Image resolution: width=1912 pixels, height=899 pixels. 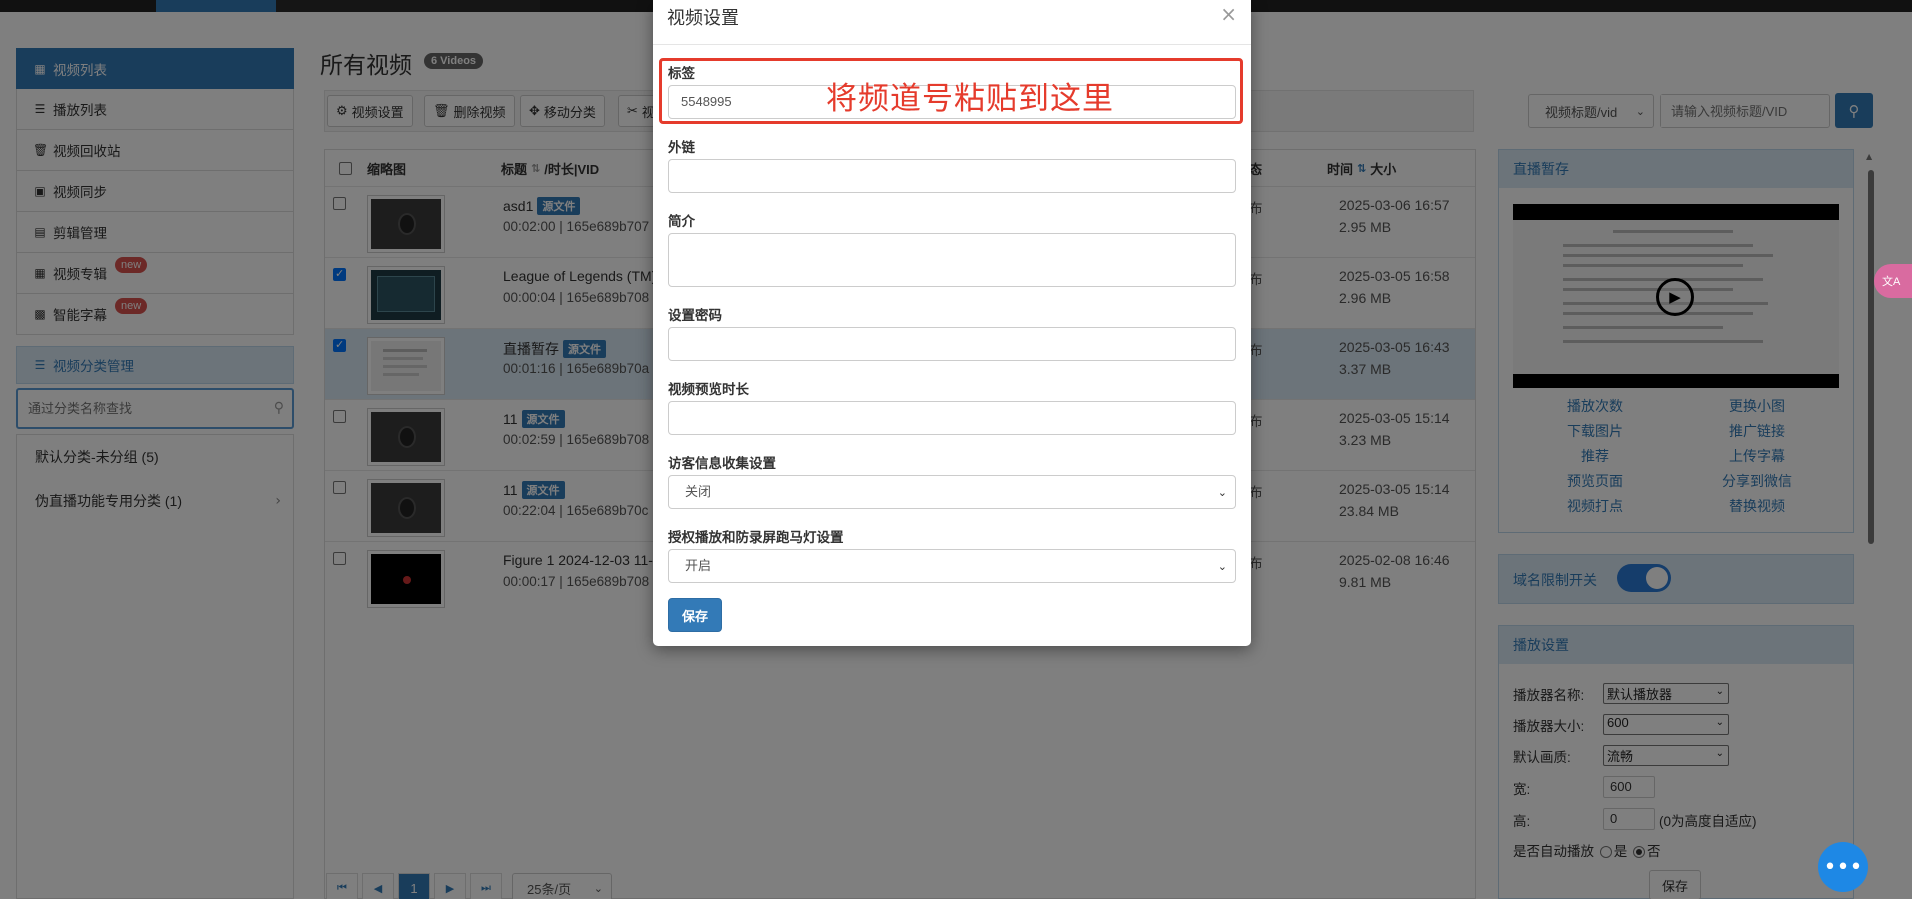 I want to click on password-label: 设置密码, so click(x=695, y=315).